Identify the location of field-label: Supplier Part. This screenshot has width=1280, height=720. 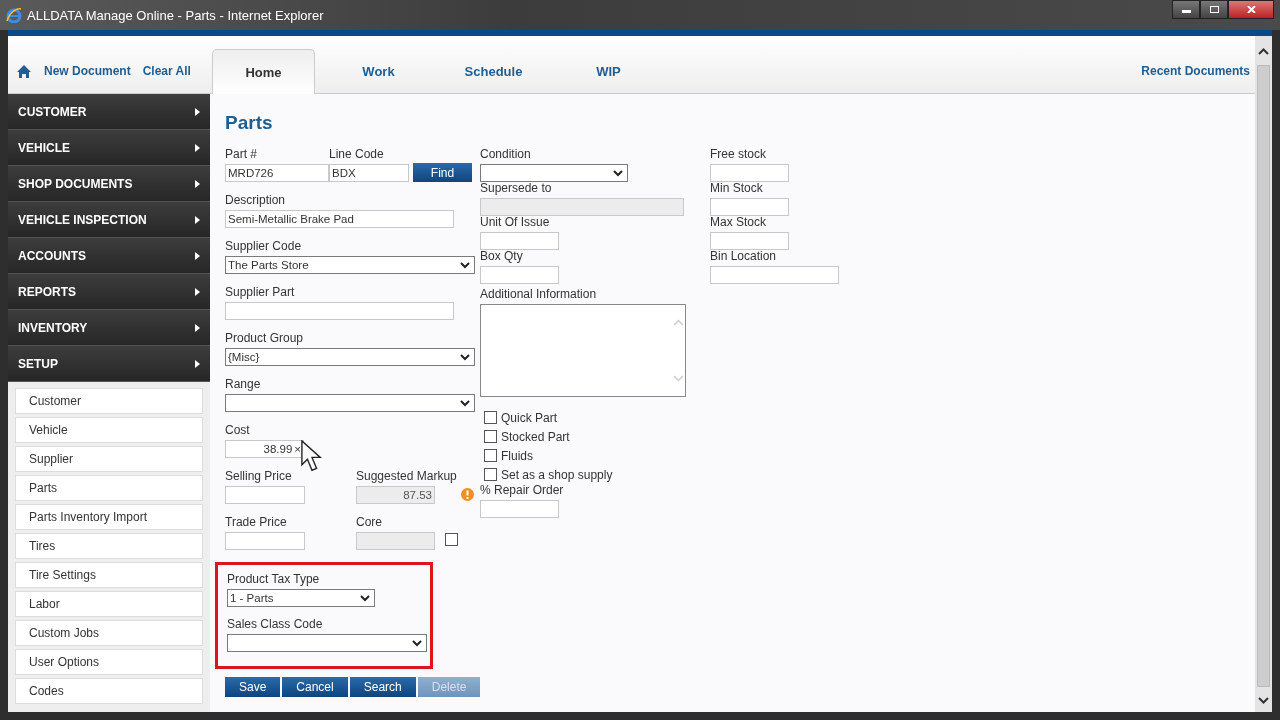
(260, 292).